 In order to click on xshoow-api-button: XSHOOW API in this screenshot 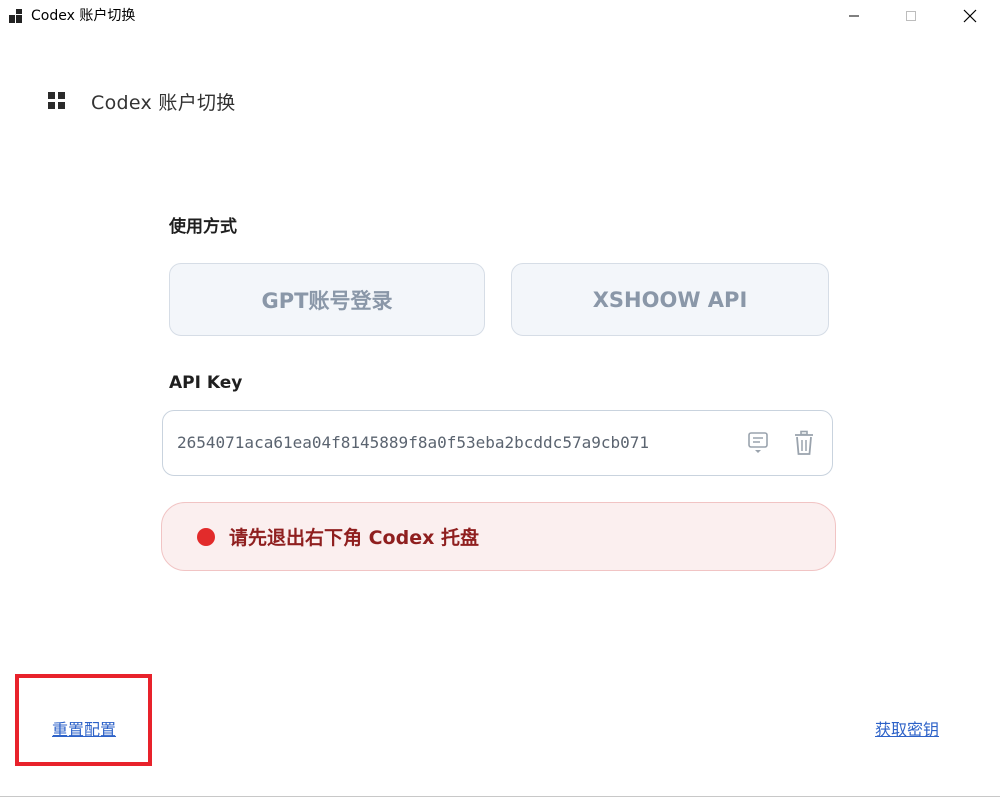, I will do `click(670, 299)`.